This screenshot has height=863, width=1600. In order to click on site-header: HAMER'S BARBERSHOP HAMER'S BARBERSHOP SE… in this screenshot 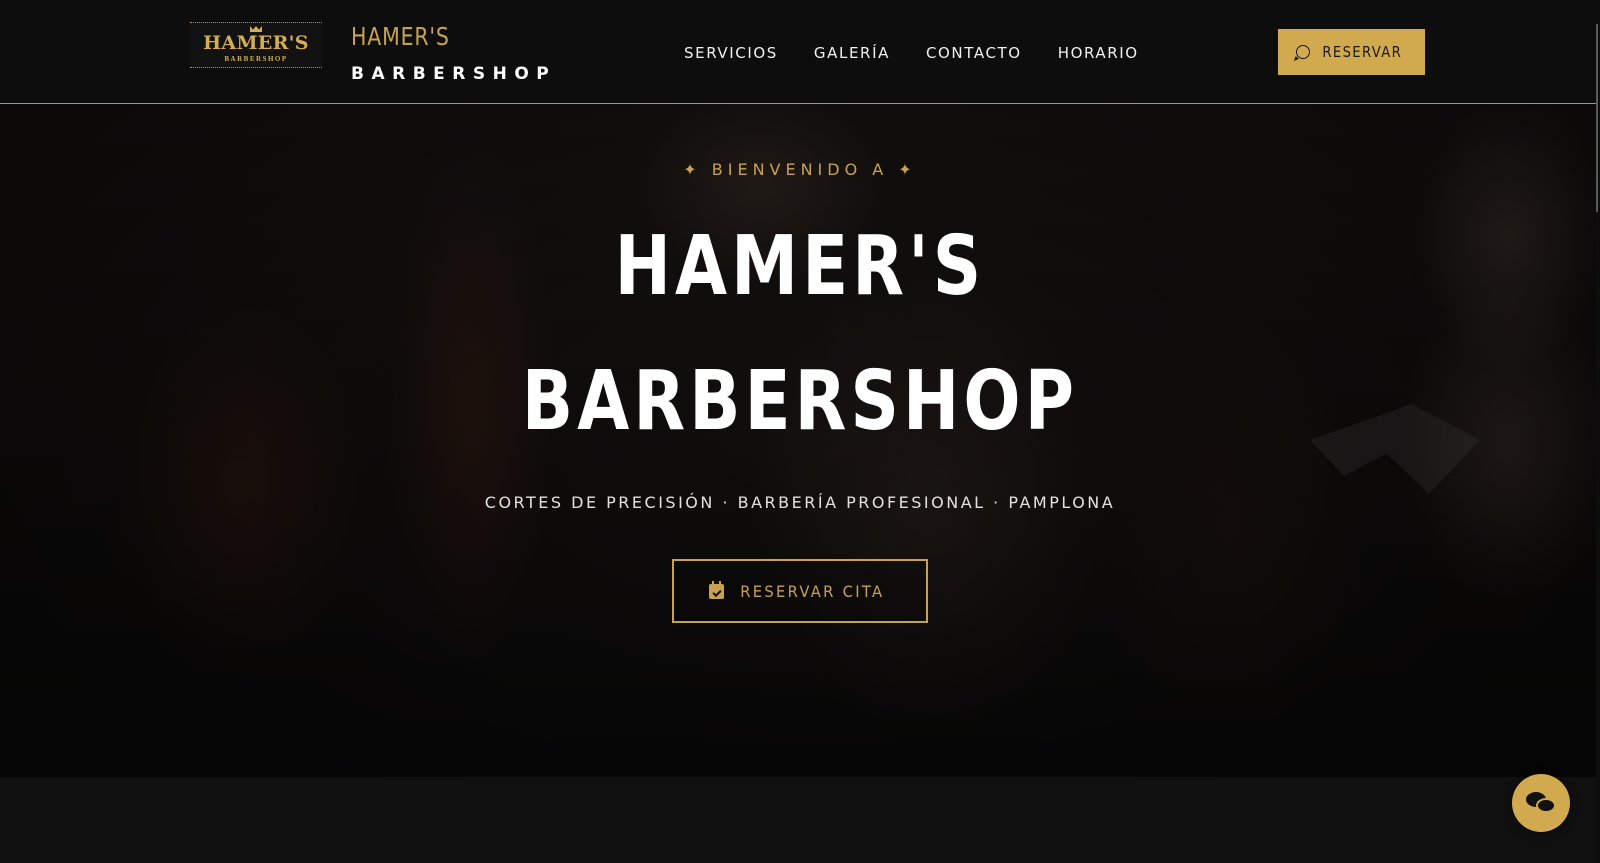, I will do `click(800, 52)`.